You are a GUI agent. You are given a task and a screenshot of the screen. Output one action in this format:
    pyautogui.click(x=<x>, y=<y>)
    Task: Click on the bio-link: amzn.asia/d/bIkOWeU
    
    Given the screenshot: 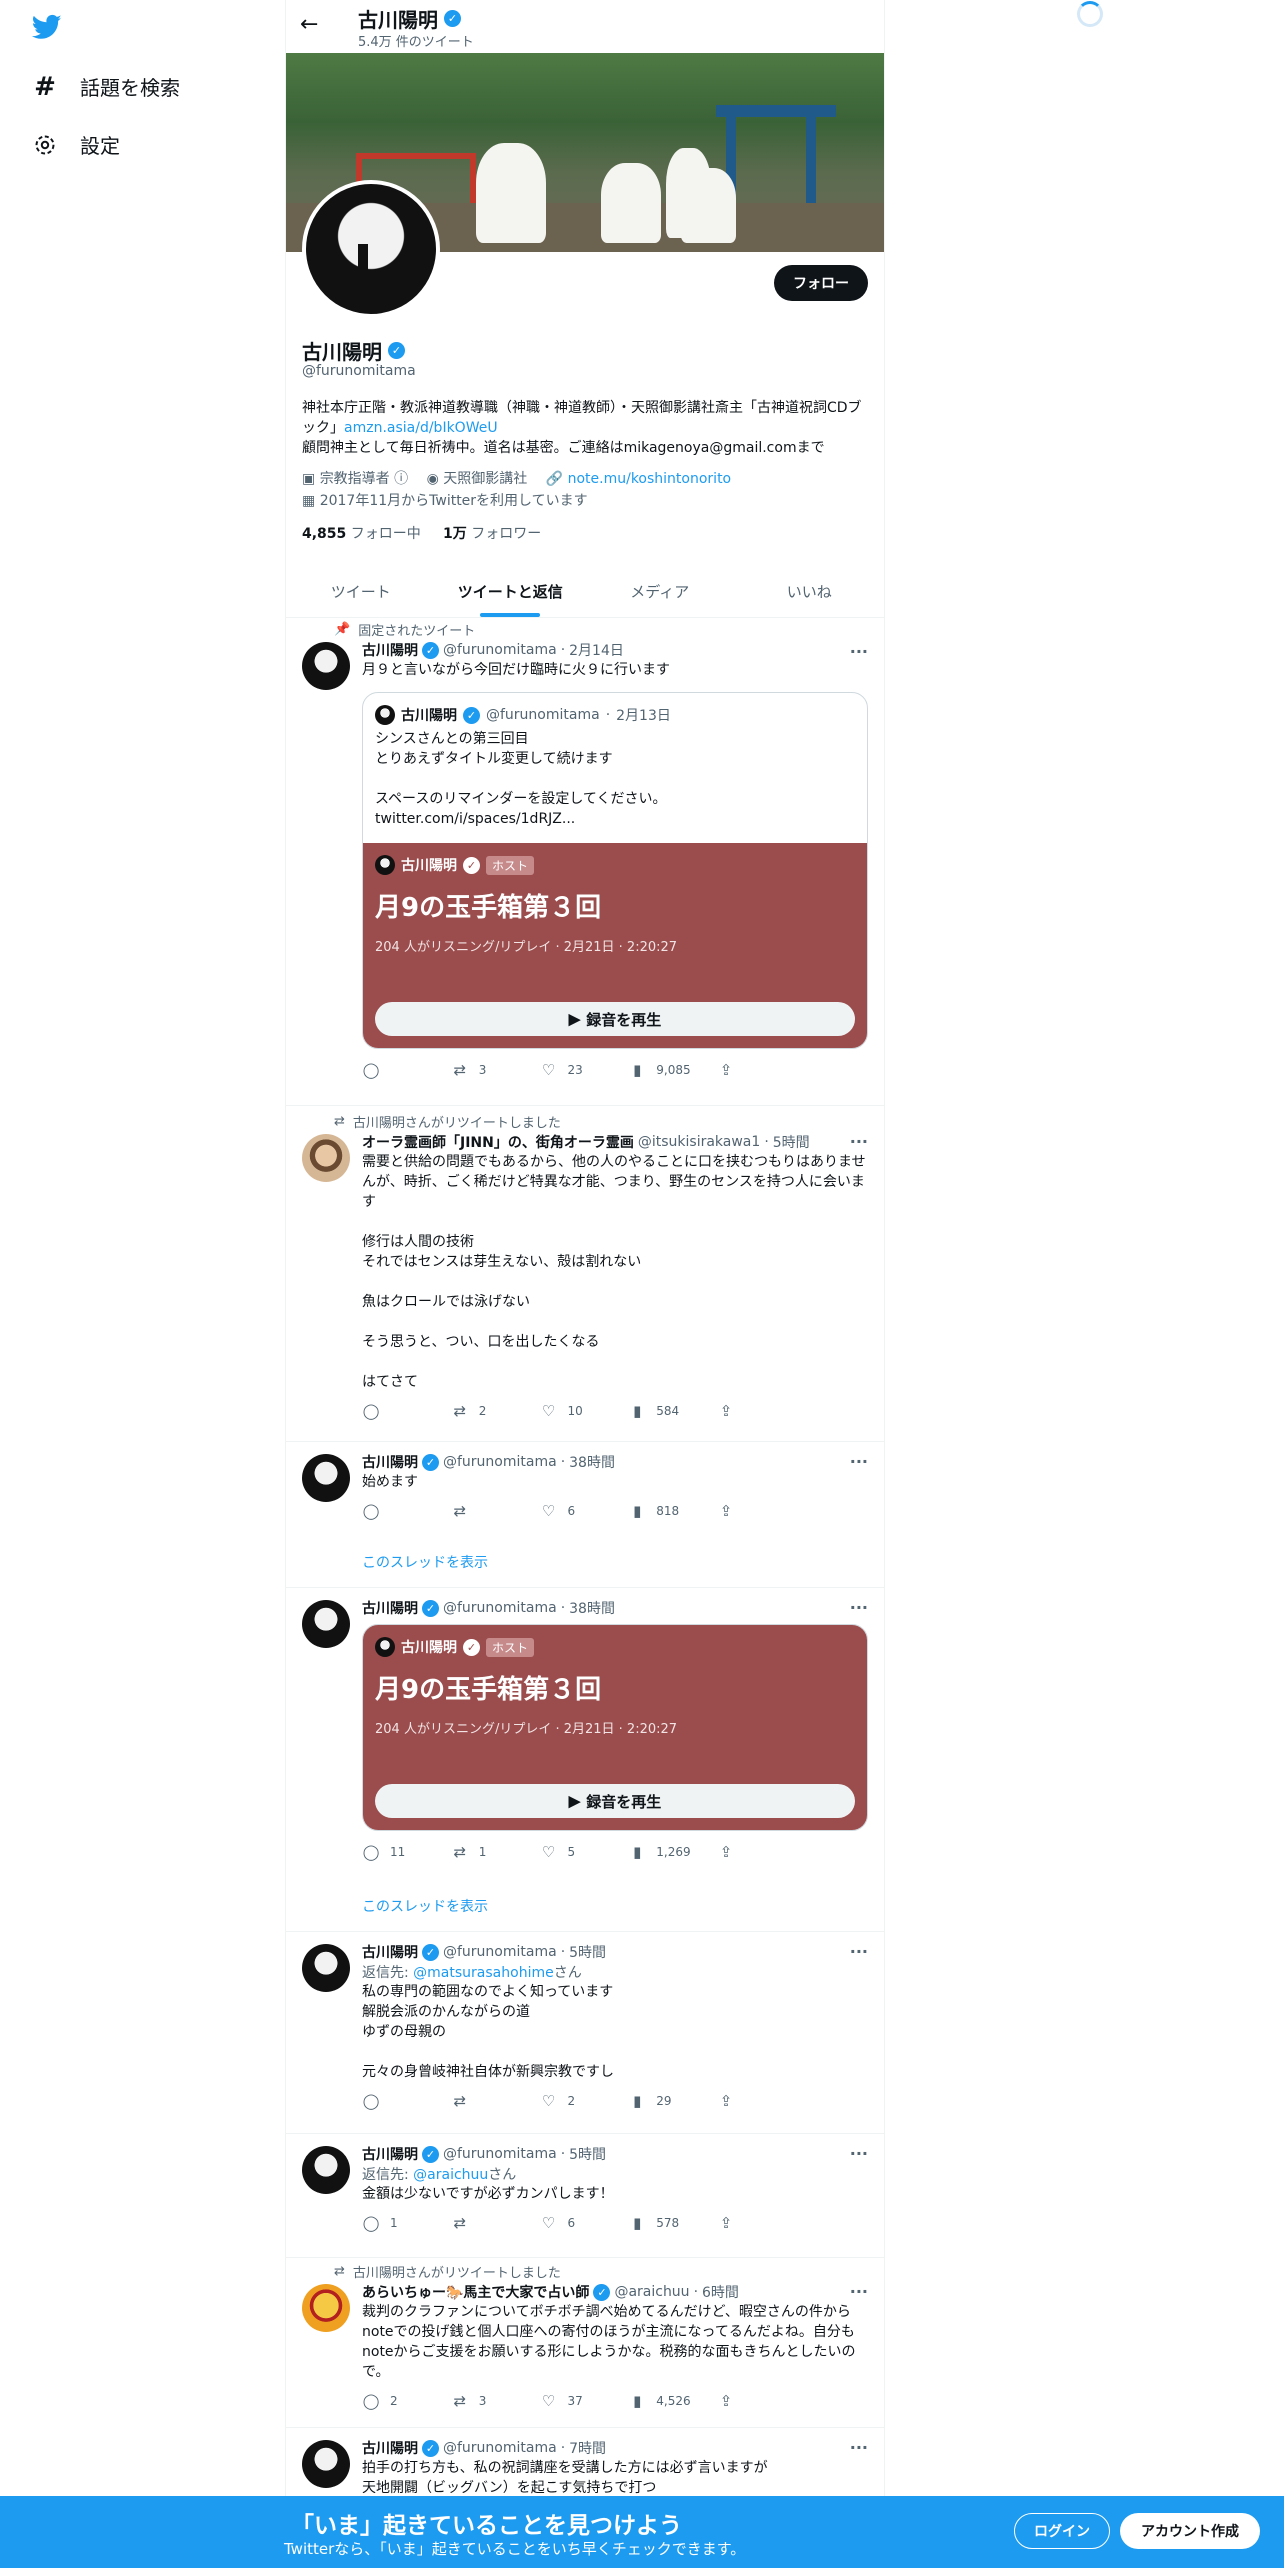 What is the action you would take?
    pyautogui.click(x=421, y=428)
    